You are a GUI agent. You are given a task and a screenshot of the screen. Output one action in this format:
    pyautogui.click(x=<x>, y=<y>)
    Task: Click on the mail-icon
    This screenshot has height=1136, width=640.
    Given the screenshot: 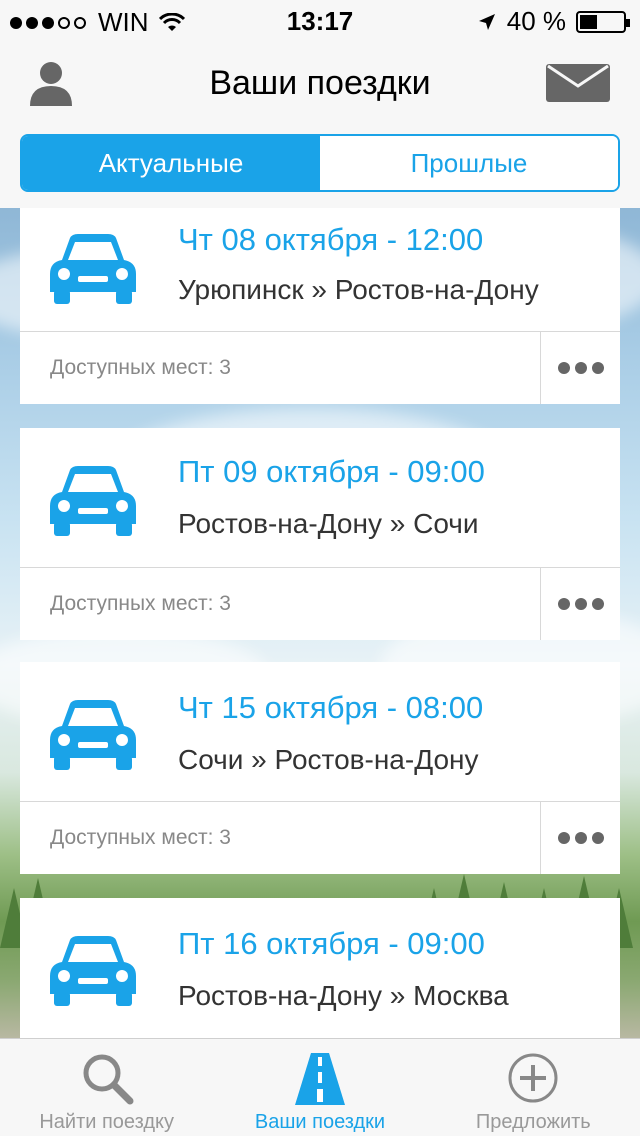 What is the action you would take?
    pyautogui.click(x=578, y=83)
    